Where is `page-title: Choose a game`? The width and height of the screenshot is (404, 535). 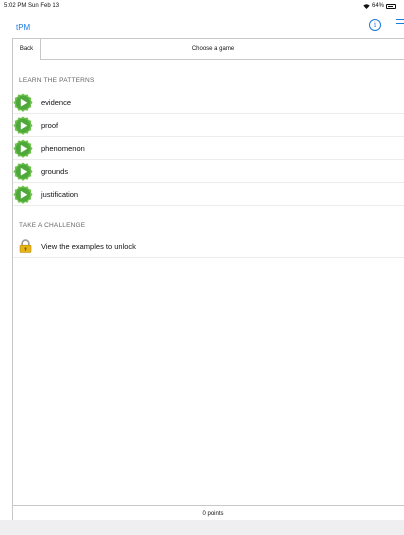 page-title: Choose a game is located at coordinates (213, 49).